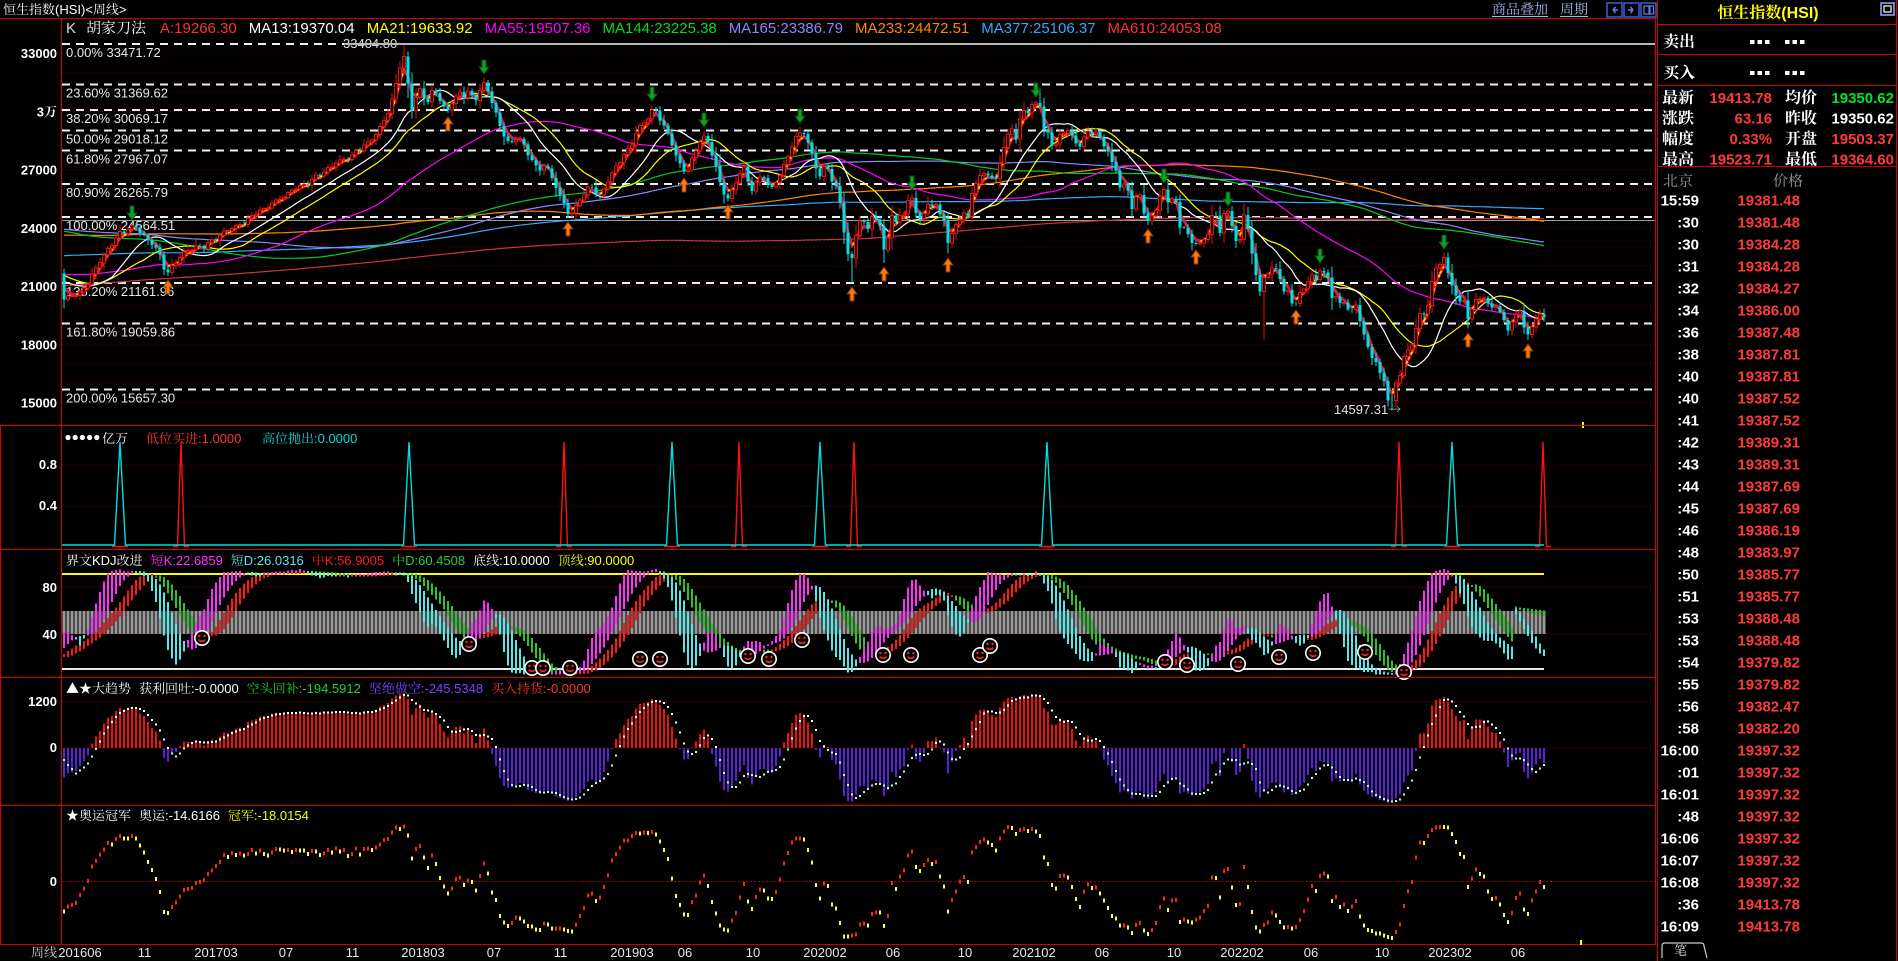 The image size is (1898, 961). What do you see at coordinates (117, 93) in the screenshot?
I see `svg-text: 23.60% 31369.62` at bounding box center [117, 93].